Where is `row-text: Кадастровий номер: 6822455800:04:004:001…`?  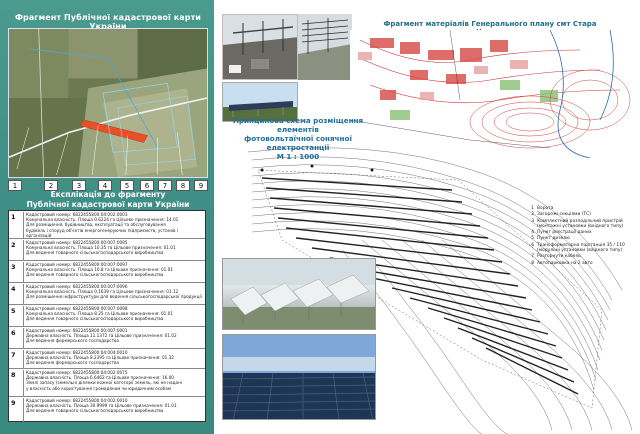
row-text: Кадастровий номер: 6822455800:04:004:001… is located at coordinates (113, 359).